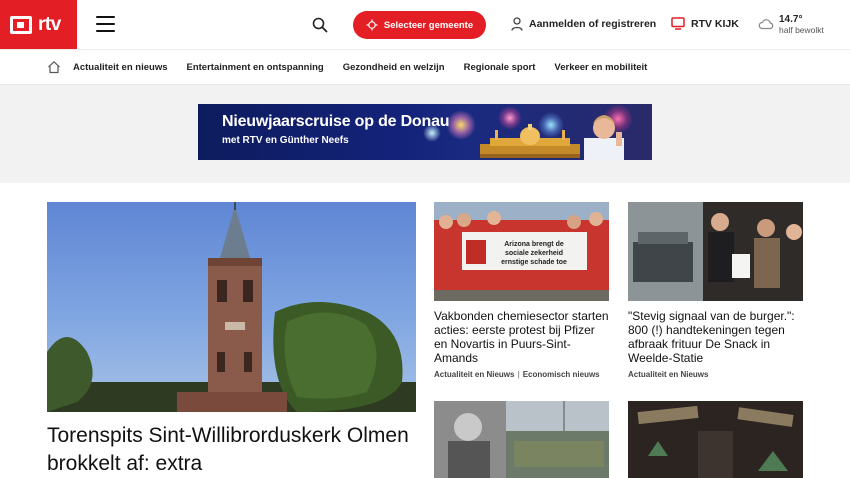 The height and width of the screenshot is (478, 850). I want to click on rtv-kijk-link: RTV KIJK, so click(705, 23).